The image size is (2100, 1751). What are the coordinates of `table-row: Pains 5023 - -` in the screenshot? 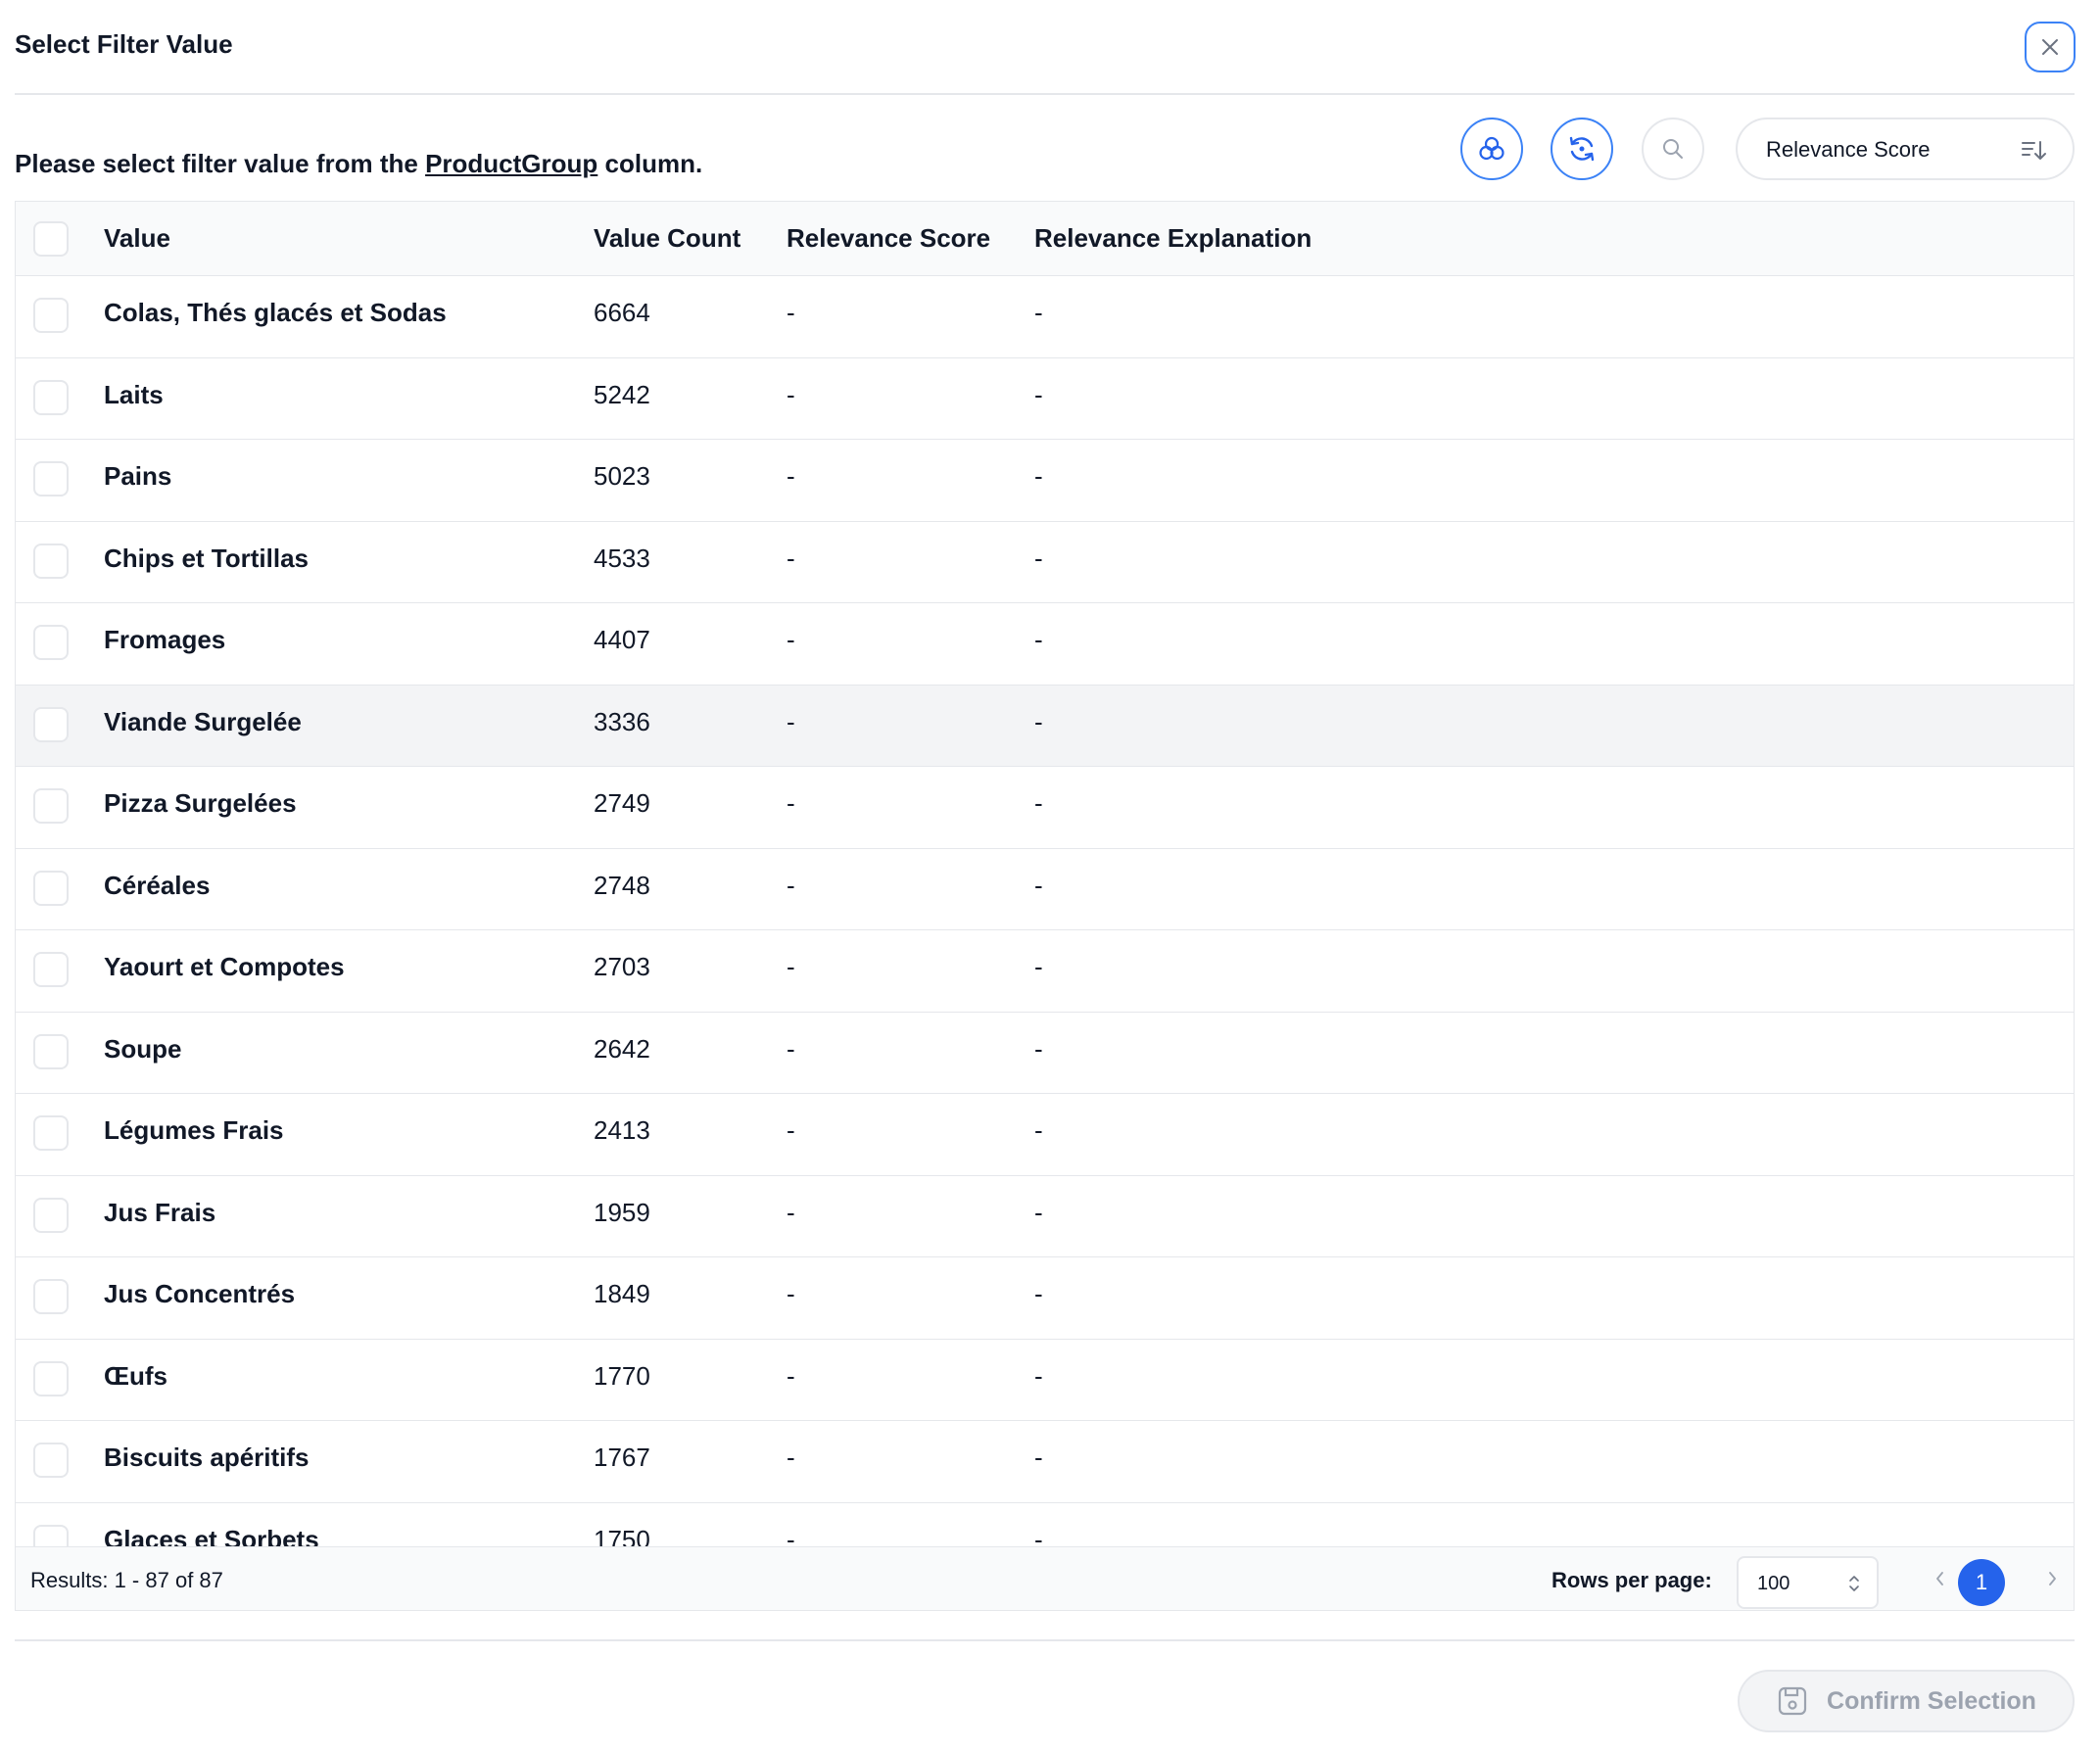 It's located at (1045, 481).